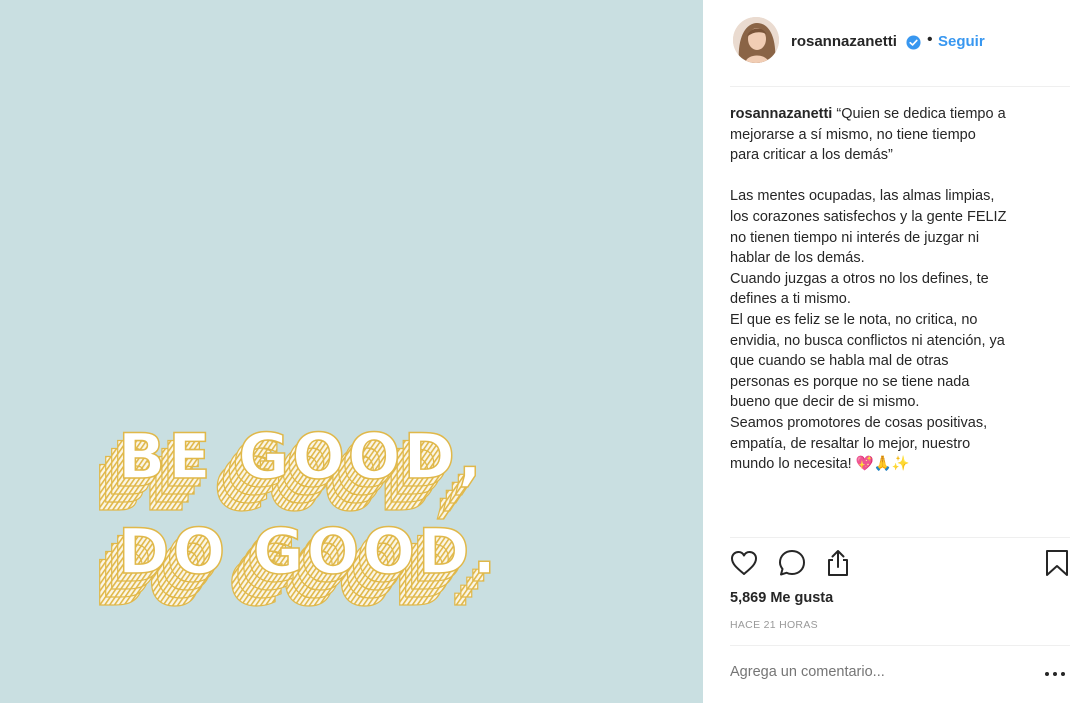 The width and height of the screenshot is (1070, 703). Describe the element at coordinates (900, 86) in the screenshot. I see `header-divider` at that location.